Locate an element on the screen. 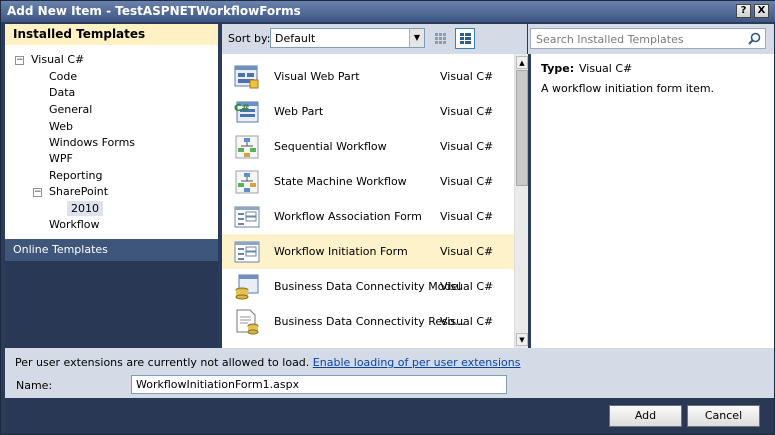 The width and height of the screenshot is (775, 435). help-button: ? is located at coordinates (743, 11).